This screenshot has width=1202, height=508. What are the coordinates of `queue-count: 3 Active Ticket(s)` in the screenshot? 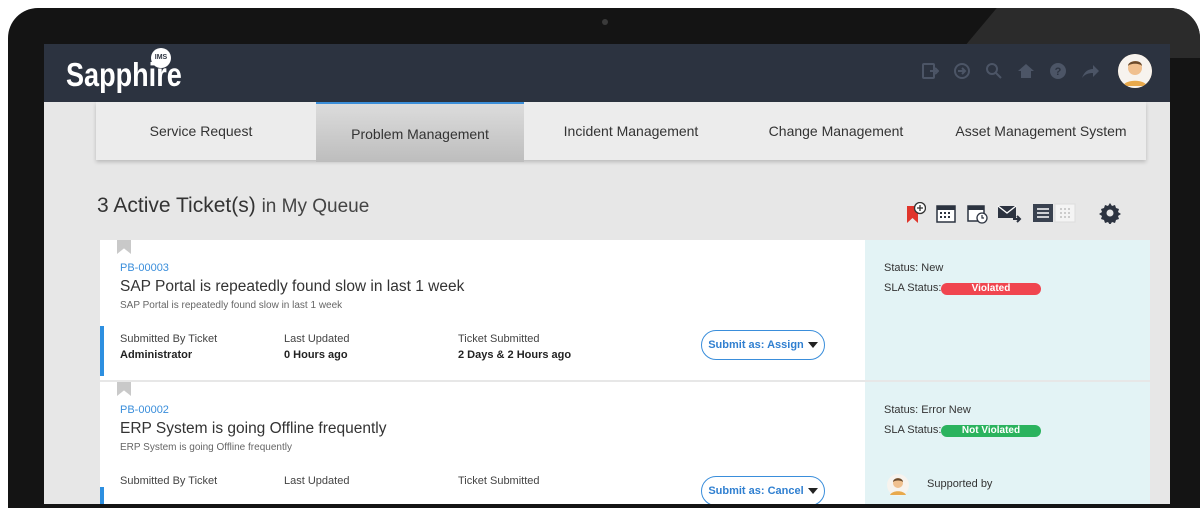 It's located at (176, 205).